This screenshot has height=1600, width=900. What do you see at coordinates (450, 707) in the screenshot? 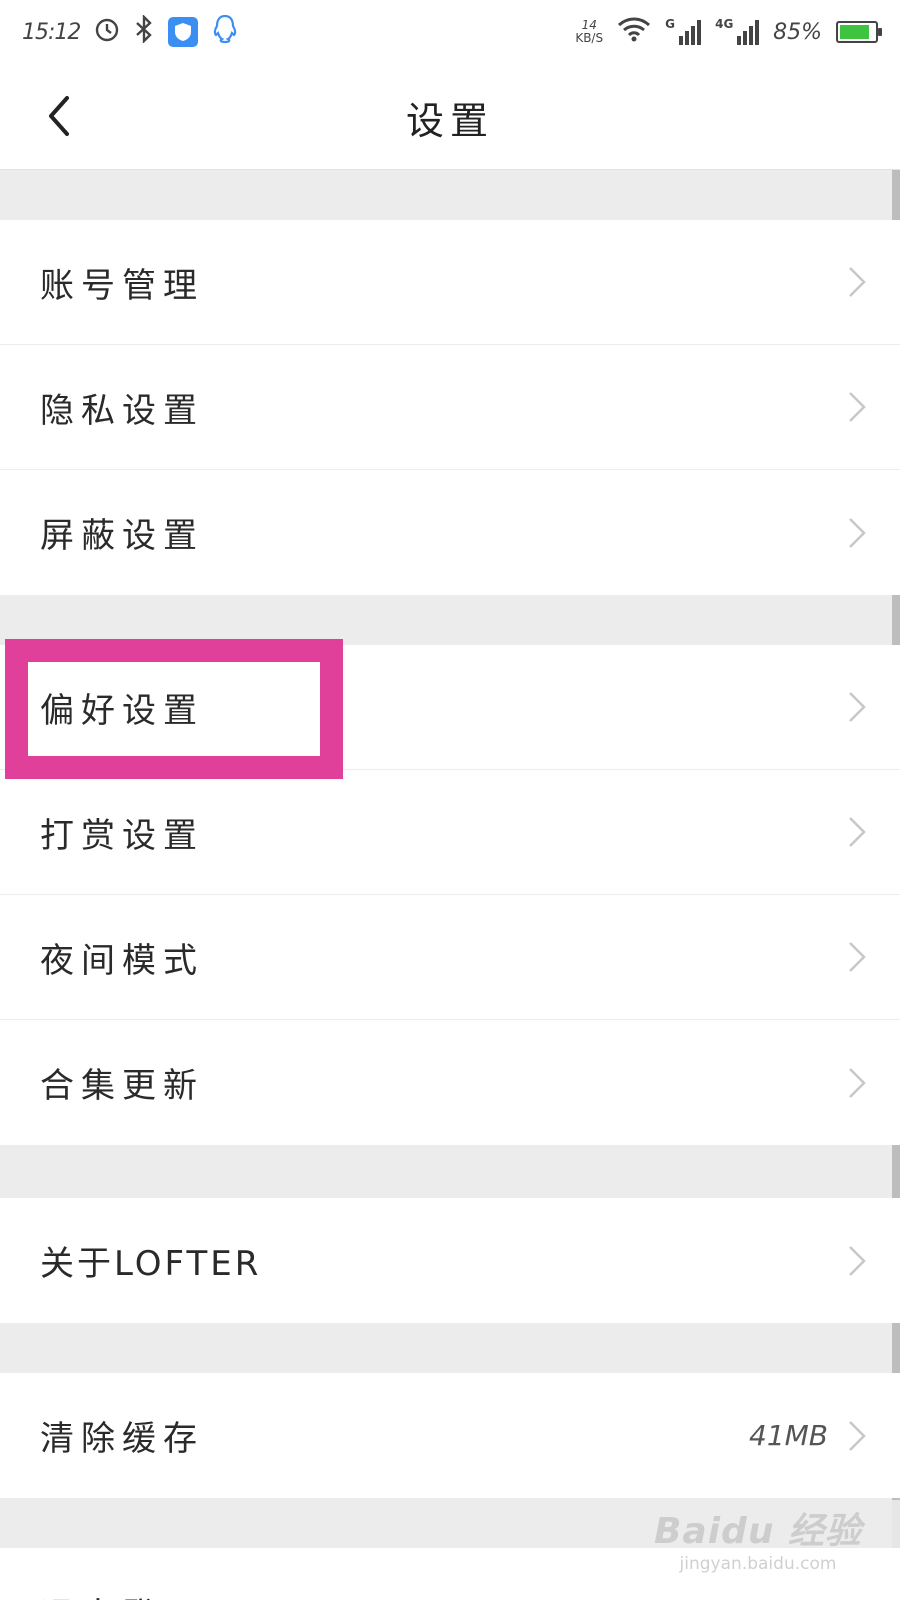
I see `settings-item-preferences: 偏好设置` at bounding box center [450, 707].